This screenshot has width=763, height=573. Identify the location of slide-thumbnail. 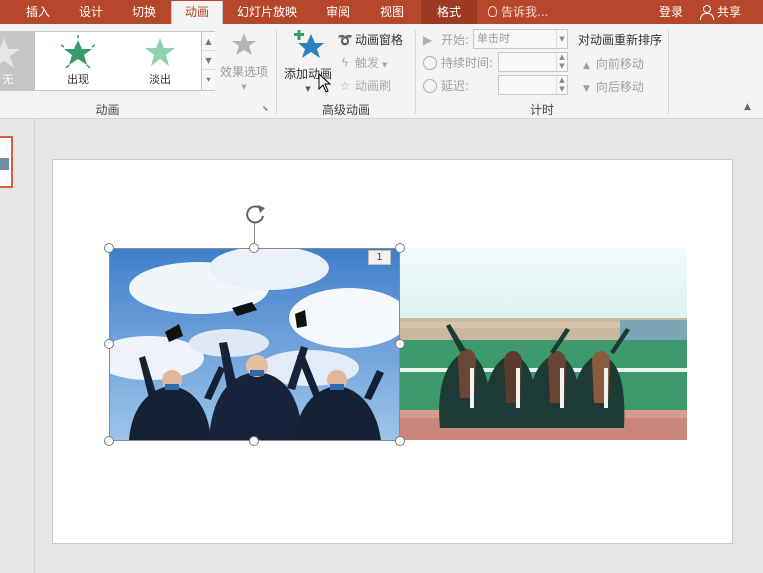
(6, 162).